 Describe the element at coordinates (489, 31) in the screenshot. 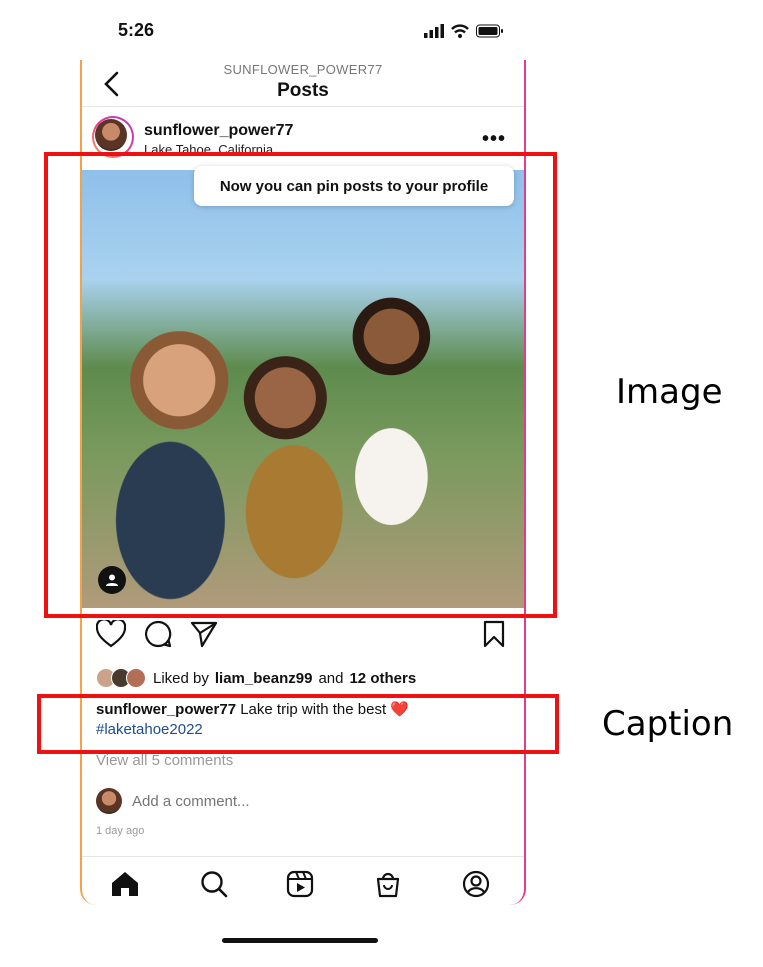

I see `battery-icon` at that location.